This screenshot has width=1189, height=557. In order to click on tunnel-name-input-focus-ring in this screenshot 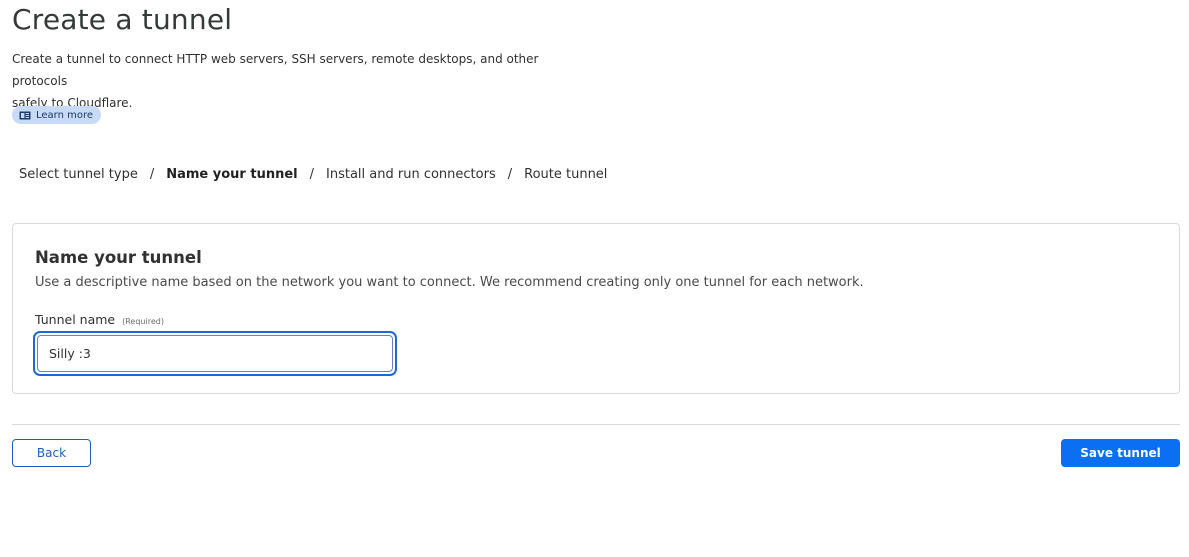, I will do `click(215, 353)`.